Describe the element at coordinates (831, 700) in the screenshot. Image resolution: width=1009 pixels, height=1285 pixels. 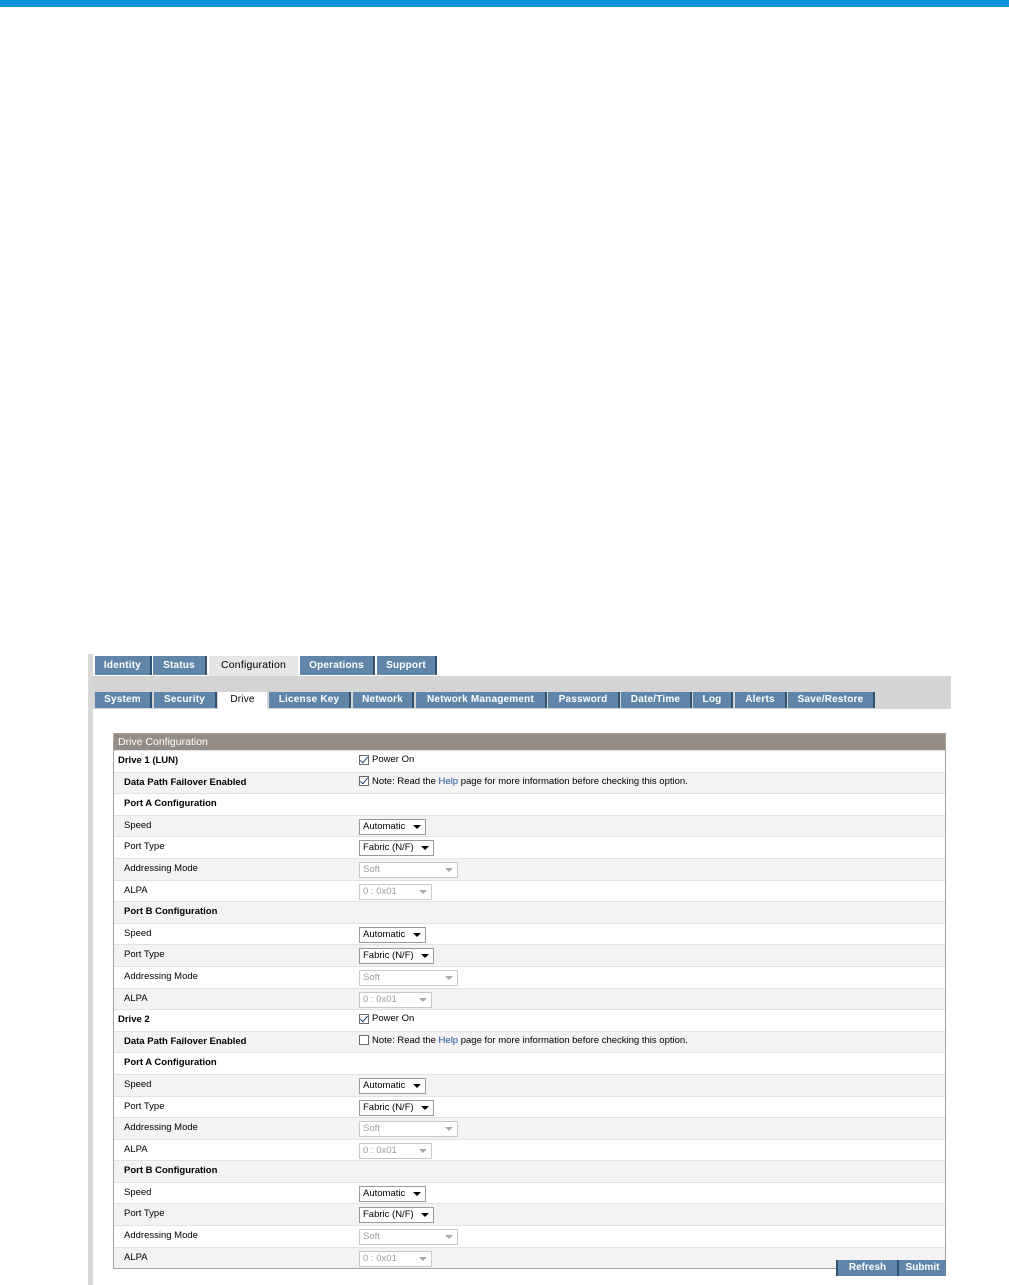
I see `subtab-save-restore: Save/Restore` at that location.